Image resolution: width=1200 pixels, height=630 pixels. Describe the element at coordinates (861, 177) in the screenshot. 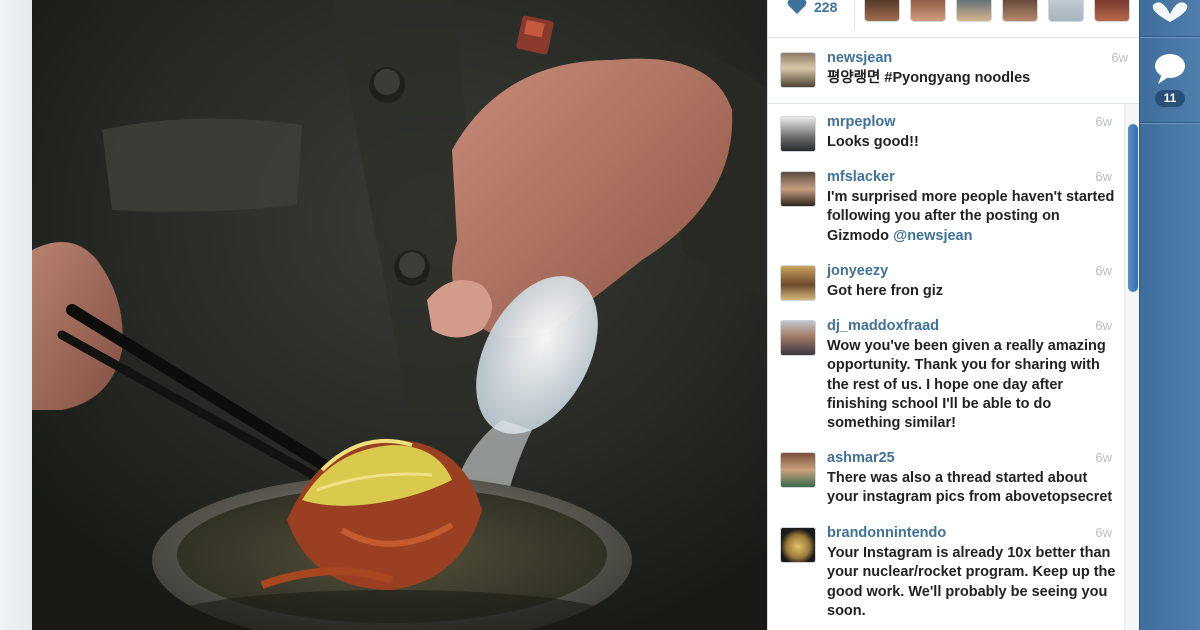

I see `comment-username: mfslacker` at that location.